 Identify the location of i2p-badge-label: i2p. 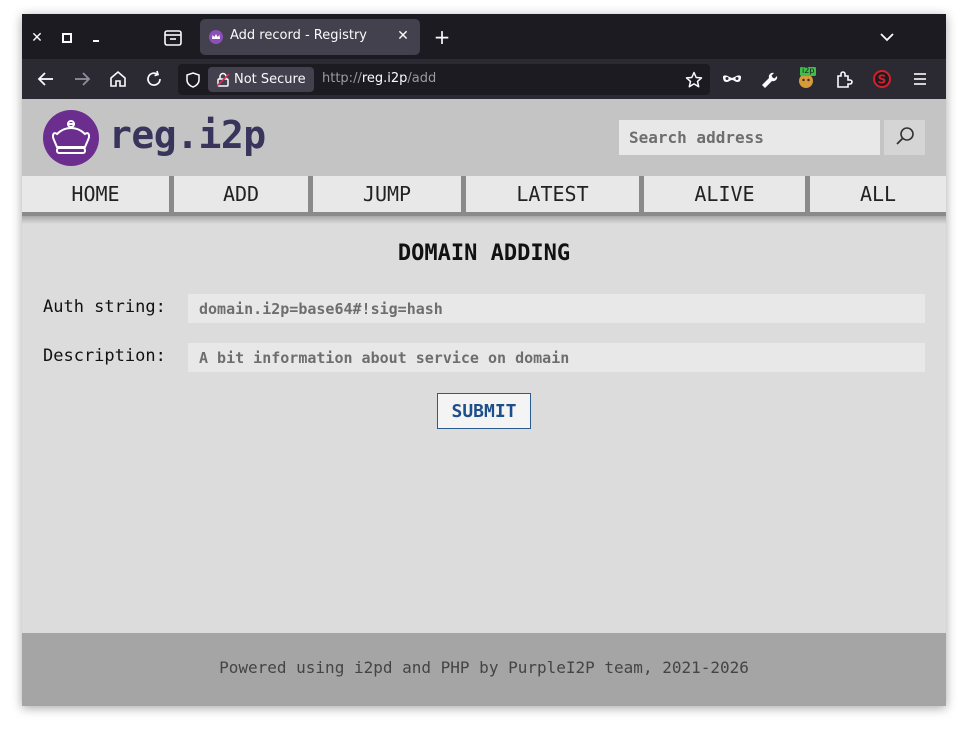
(808, 70).